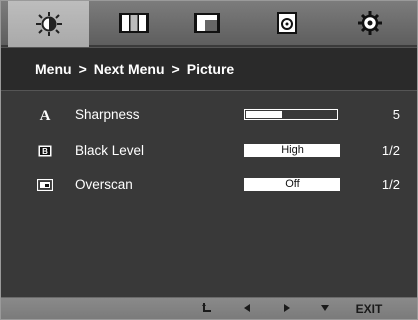 The image size is (418, 320). I want to click on enter-icon, so click(207, 309).